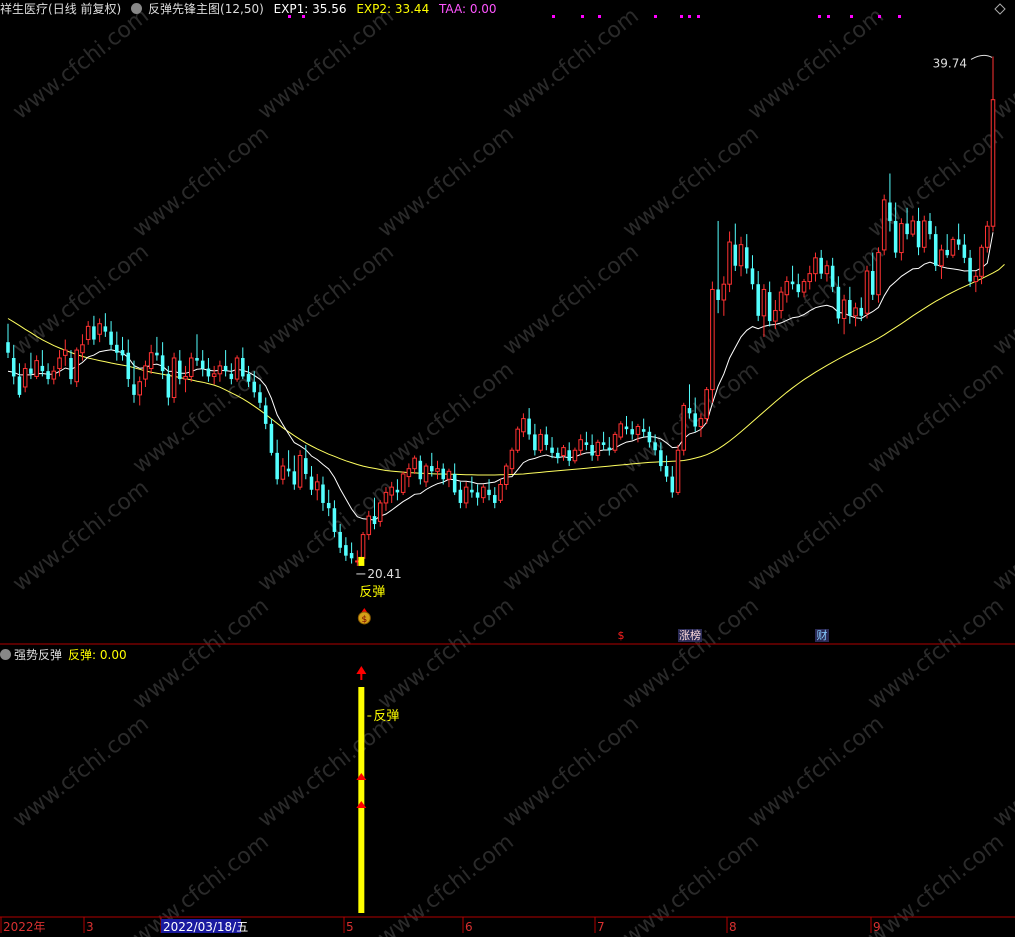  I want to click on indicator-menu-icon, so click(137, 8).